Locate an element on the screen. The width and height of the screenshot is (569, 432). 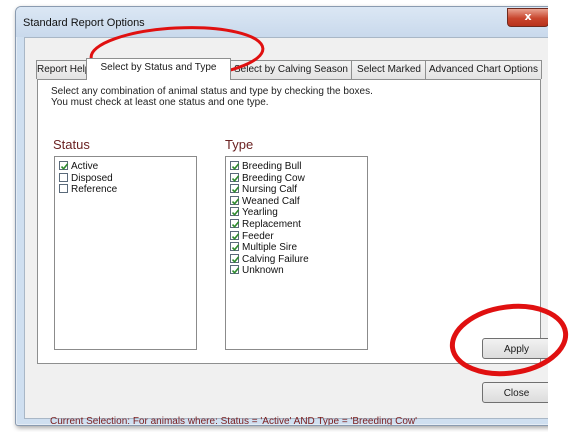
tab-select-by-calving-season: Select by Calving Season is located at coordinates (291, 69).